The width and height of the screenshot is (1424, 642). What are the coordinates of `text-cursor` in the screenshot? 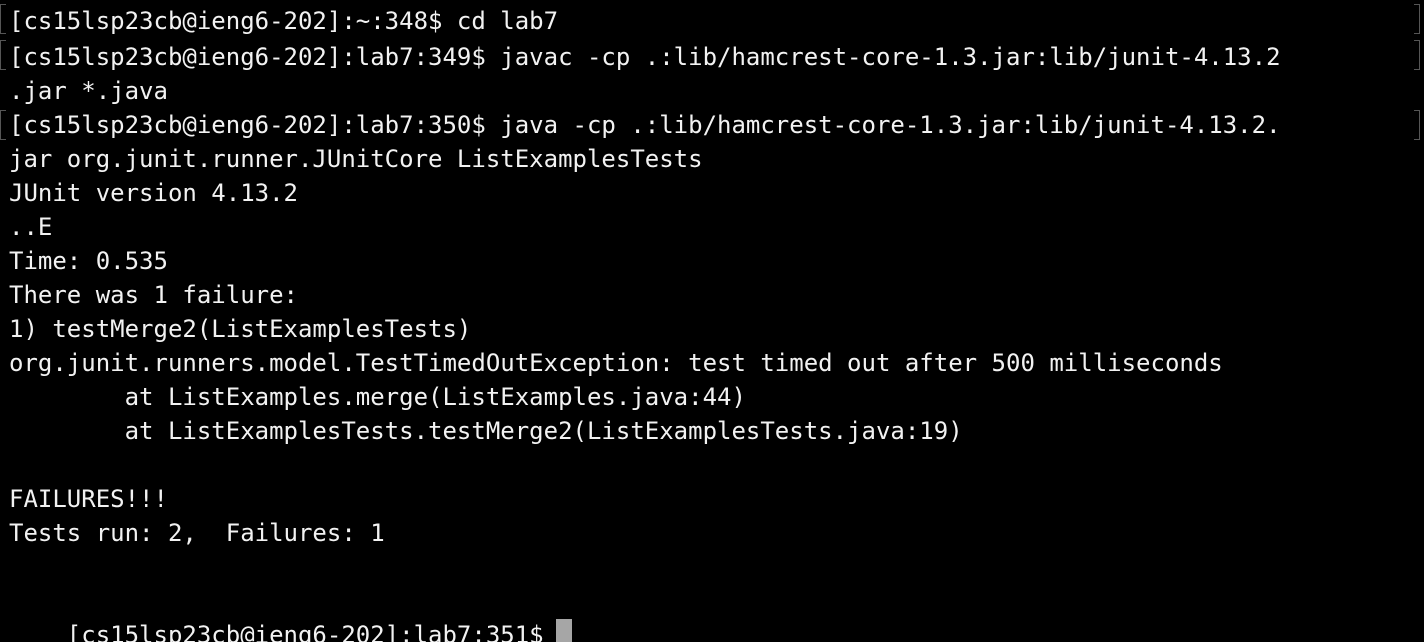 It's located at (563, 630).